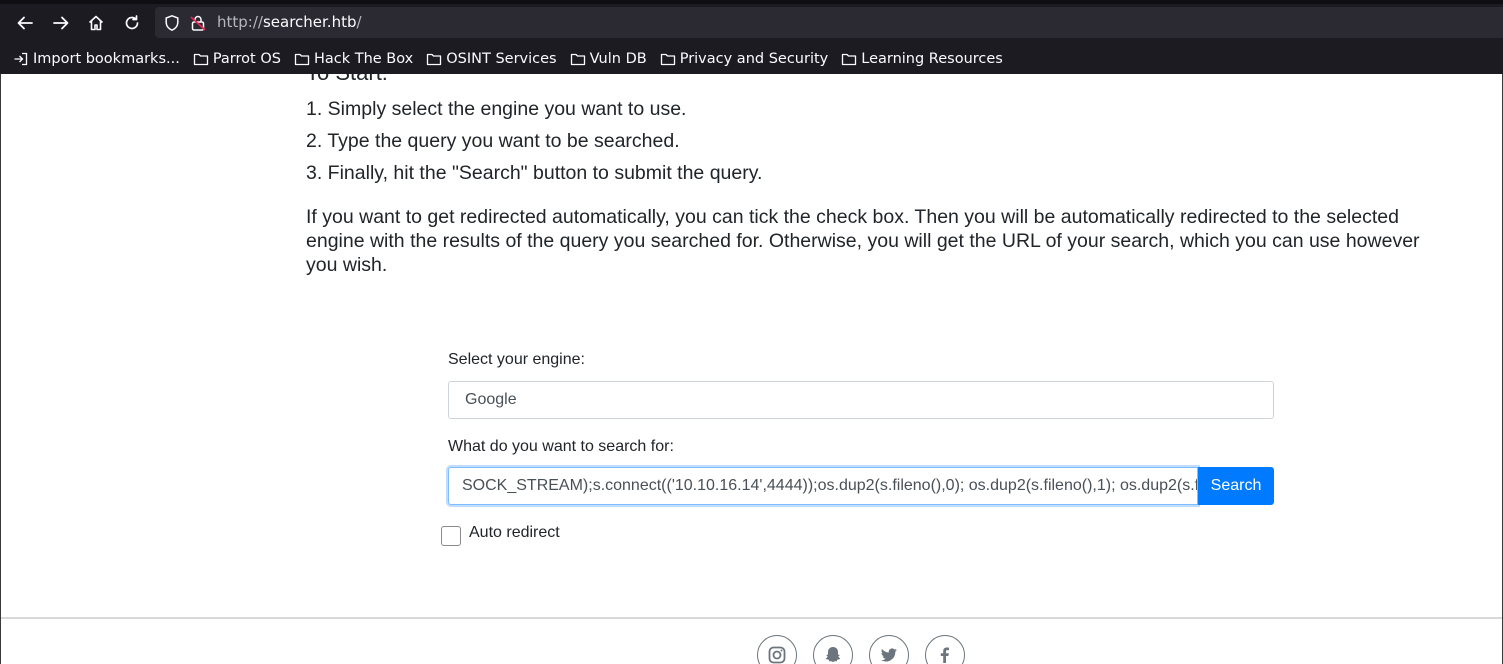 The height and width of the screenshot is (664, 1503). What do you see at coordinates (516, 359) in the screenshot?
I see `engine-label: Select your engine:` at bounding box center [516, 359].